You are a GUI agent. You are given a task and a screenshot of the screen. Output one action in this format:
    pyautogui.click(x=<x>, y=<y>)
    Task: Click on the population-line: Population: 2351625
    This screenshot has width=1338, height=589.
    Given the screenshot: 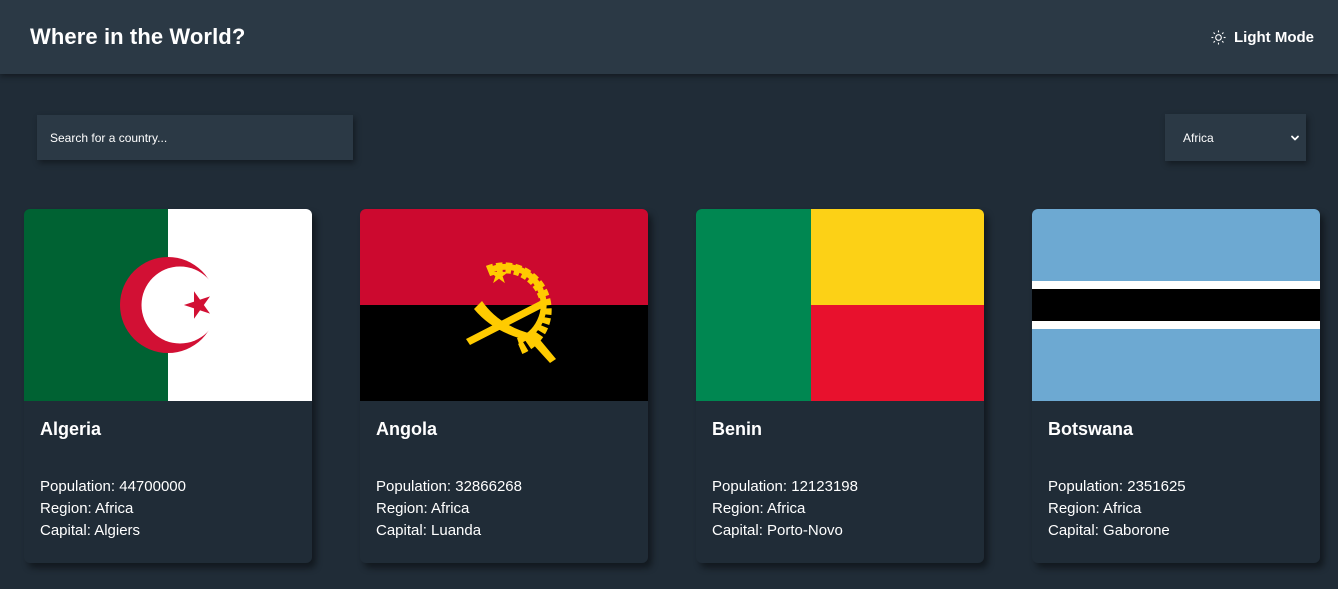 What is the action you would take?
    pyautogui.click(x=1176, y=487)
    